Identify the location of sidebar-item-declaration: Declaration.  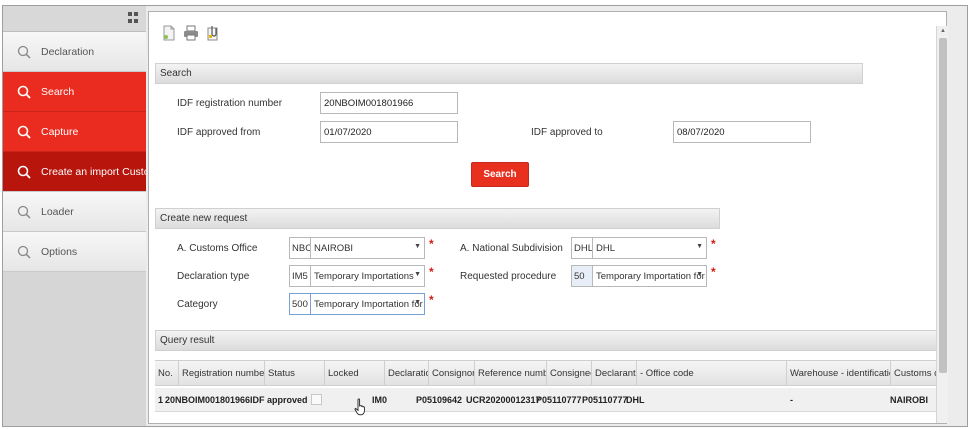
(74, 52).